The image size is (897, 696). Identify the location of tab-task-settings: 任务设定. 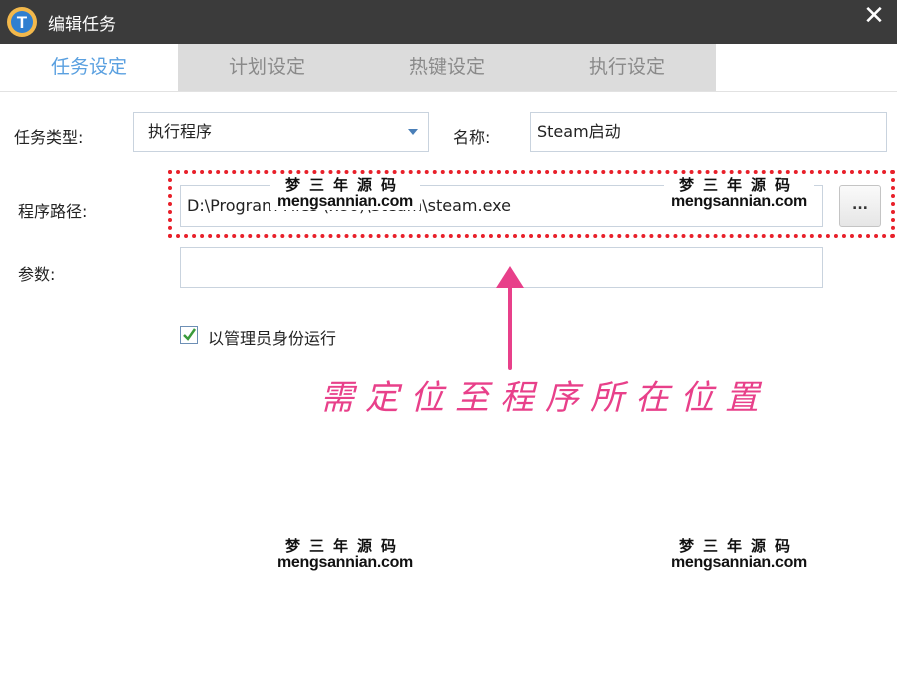
(89, 67).